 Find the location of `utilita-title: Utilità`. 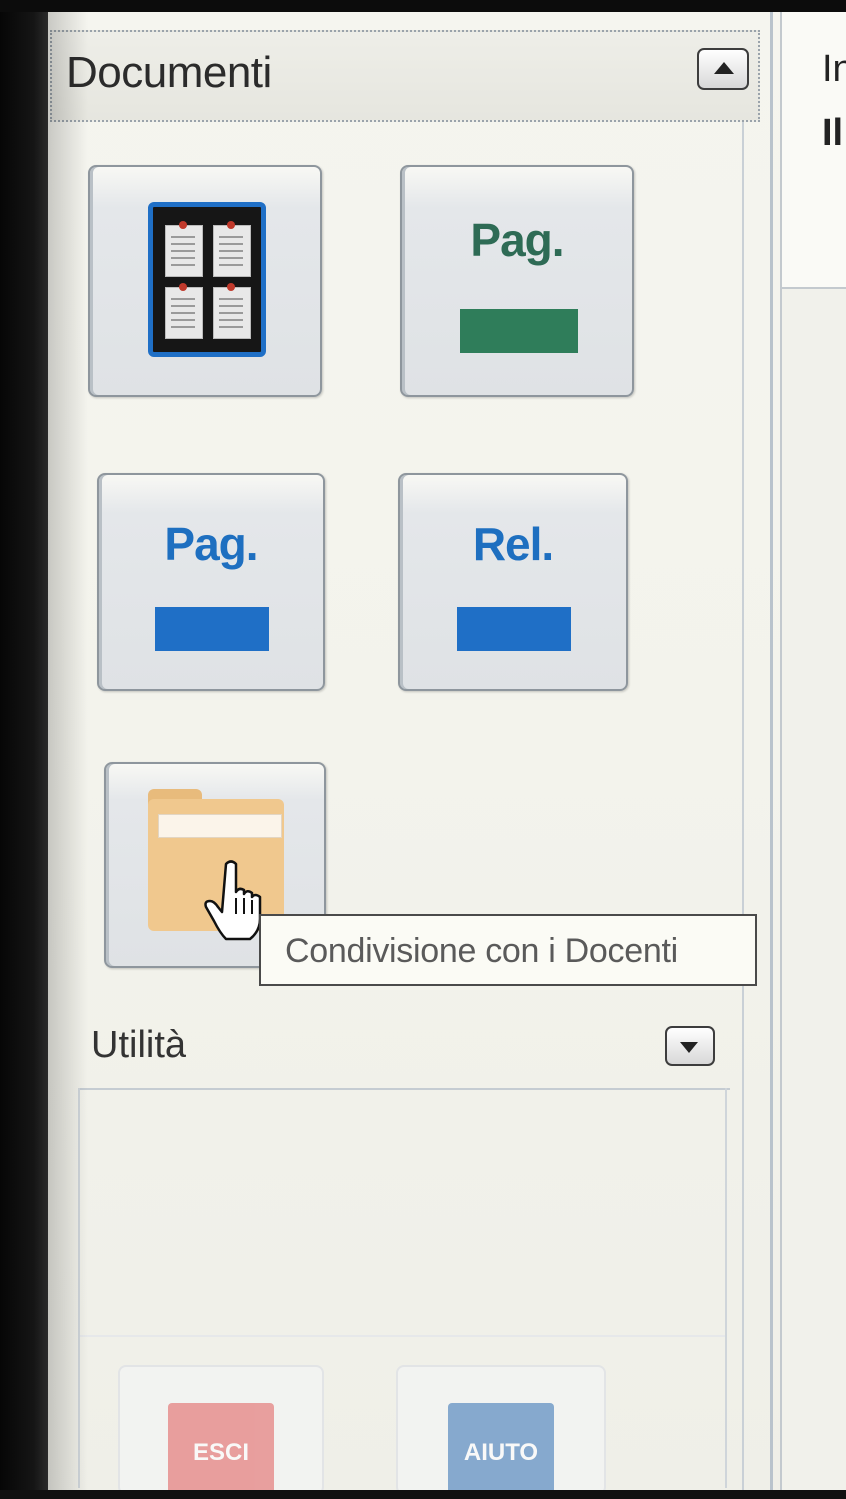

utilita-title: Utilità is located at coordinates (139, 1045).